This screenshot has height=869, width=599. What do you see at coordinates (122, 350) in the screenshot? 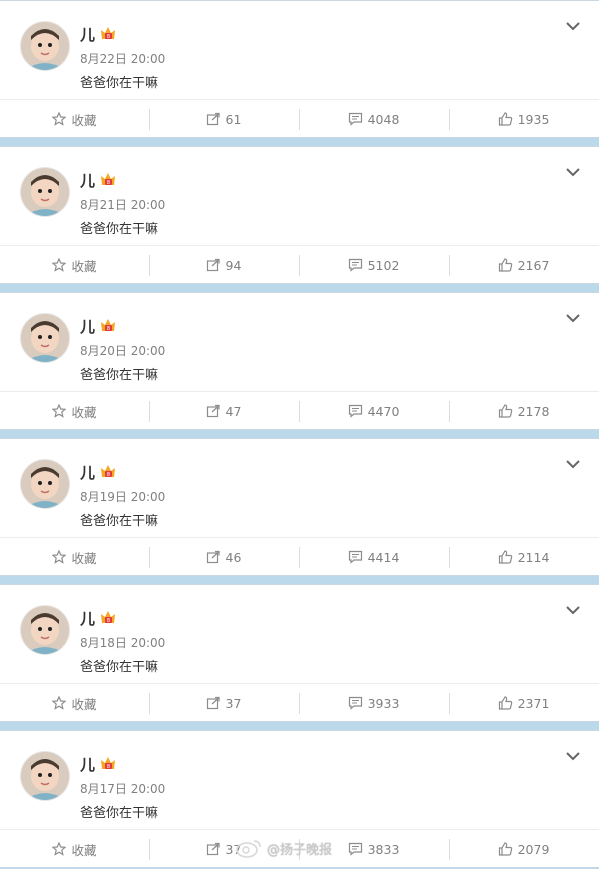
I see `post-time: 8月20日 20:00` at bounding box center [122, 350].